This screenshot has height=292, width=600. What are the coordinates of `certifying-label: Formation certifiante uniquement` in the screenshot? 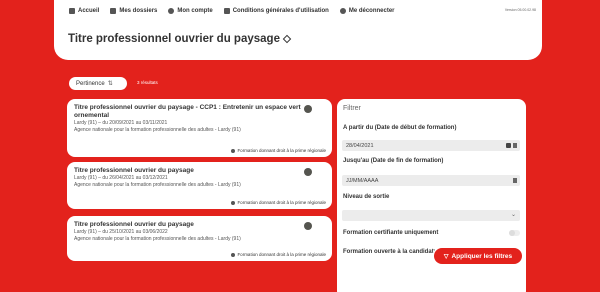 It's located at (391, 233).